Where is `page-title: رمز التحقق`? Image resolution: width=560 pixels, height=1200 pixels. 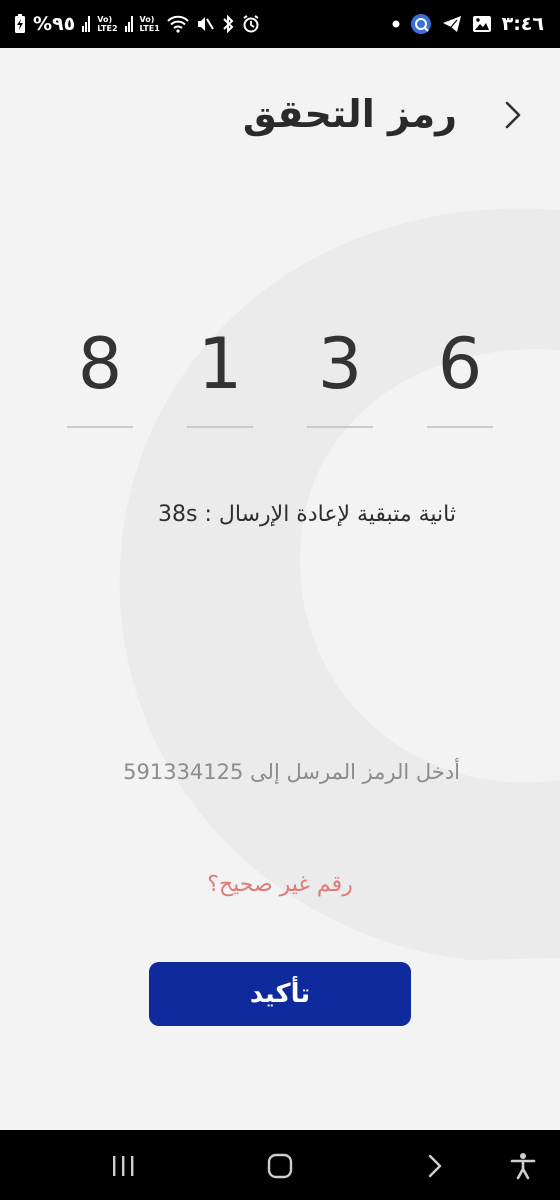 page-title: رمز التحقق is located at coordinates (349, 114).